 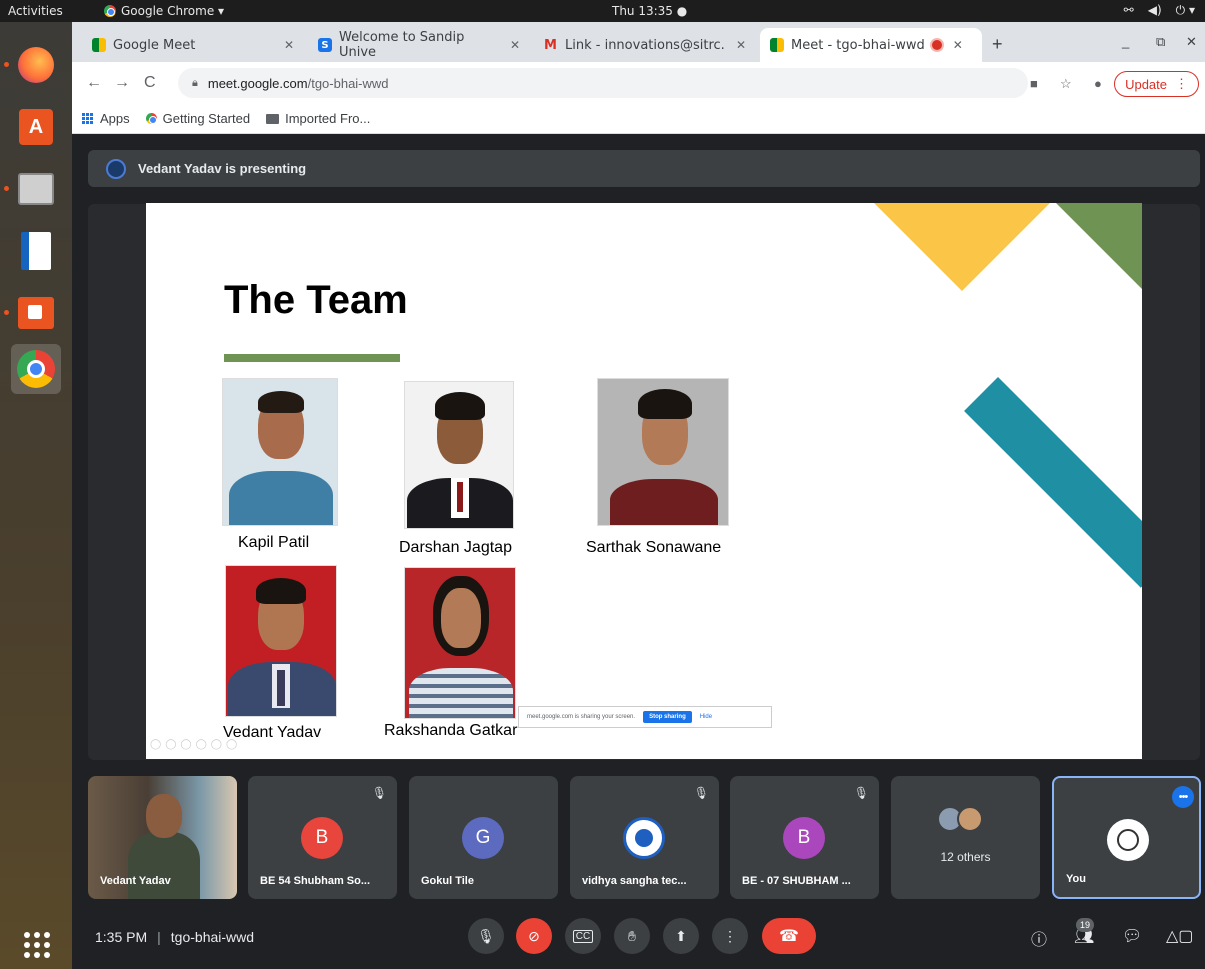 I want to click on others-count: 12 others, so click(x=965, y=857).